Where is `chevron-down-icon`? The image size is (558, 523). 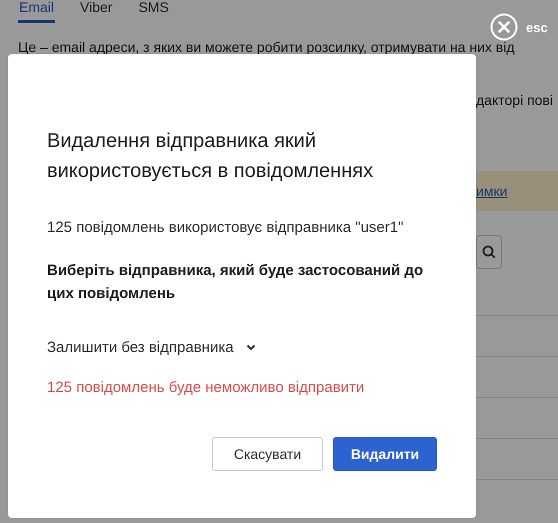
chevron-down-icon is located at coordinates (251, 347).